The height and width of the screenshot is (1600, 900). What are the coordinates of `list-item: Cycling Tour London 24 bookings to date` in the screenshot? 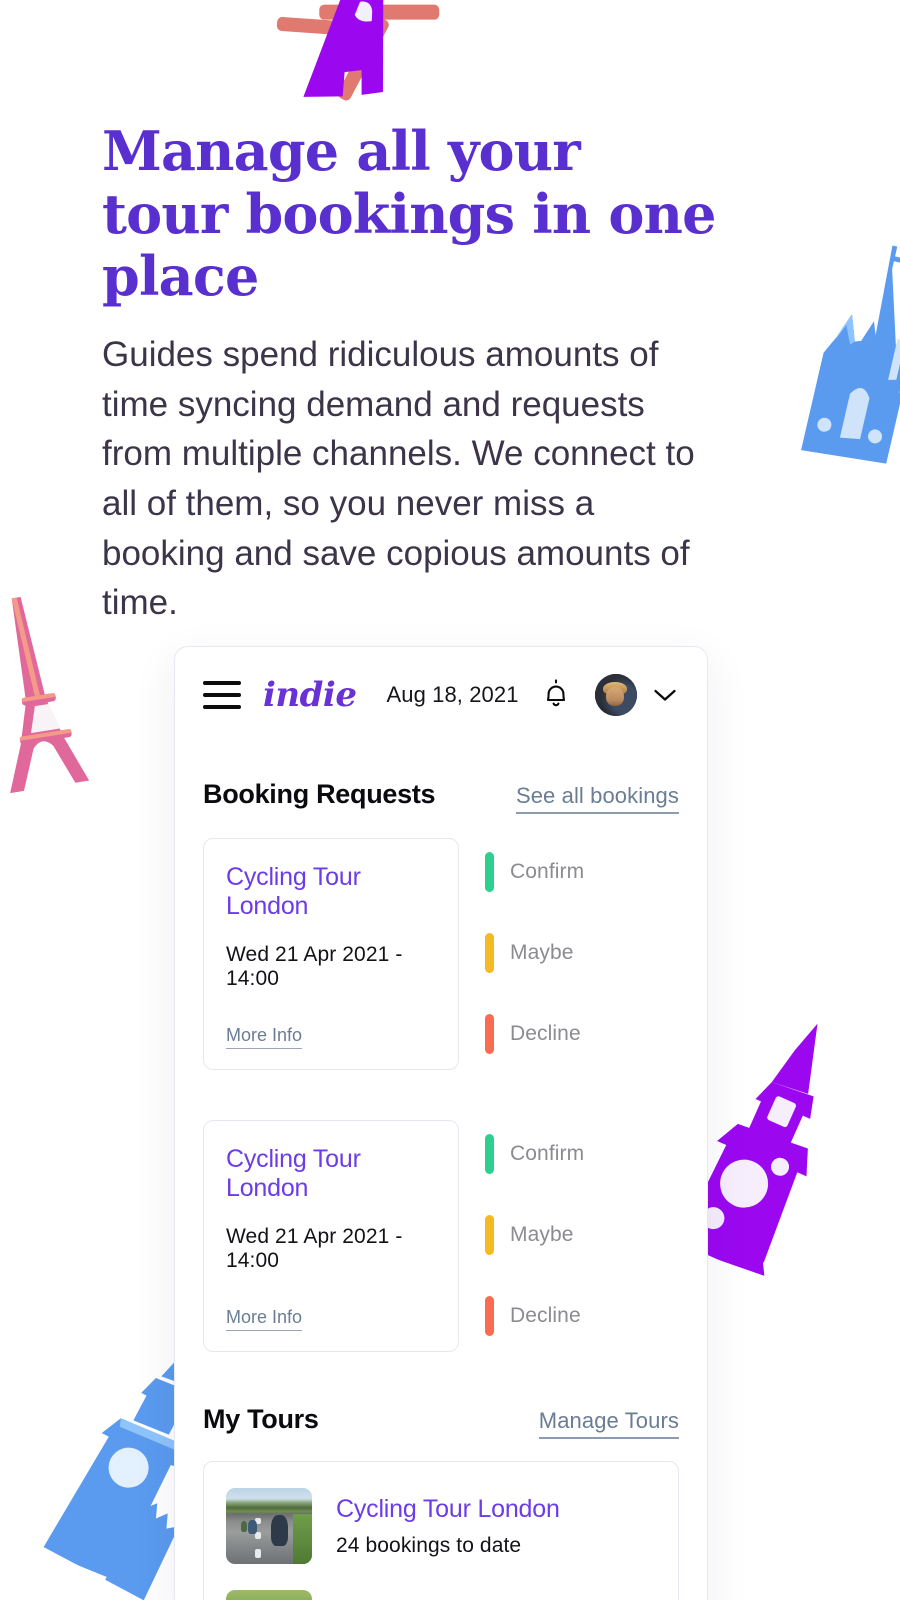 It's located at (441, 1526).